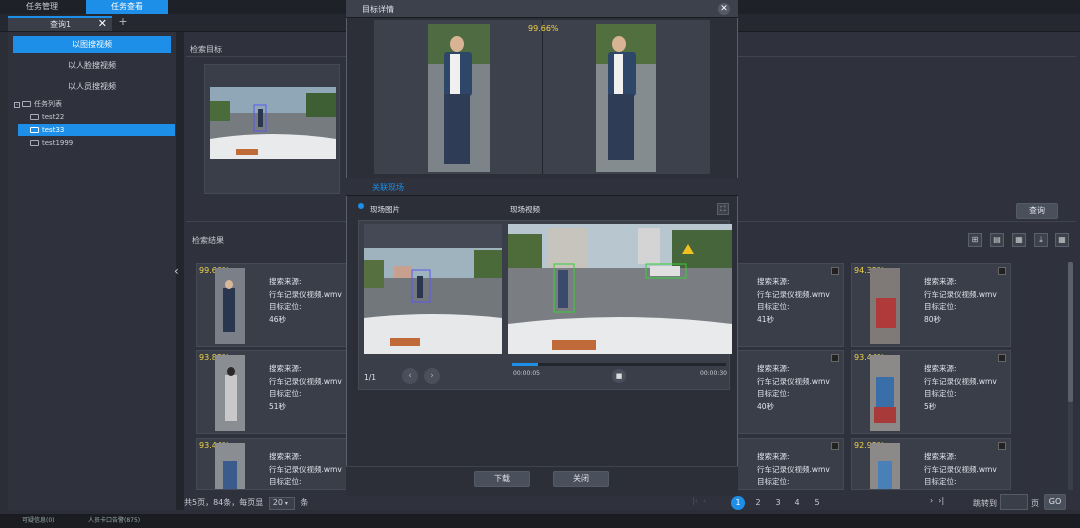 The height and width of the screenshot is (528, 1080). What do you see at coordinates (1062, 240) in the screenshot?
I see `grid-view-icon: ▦` at bounding box center [1062, 240].